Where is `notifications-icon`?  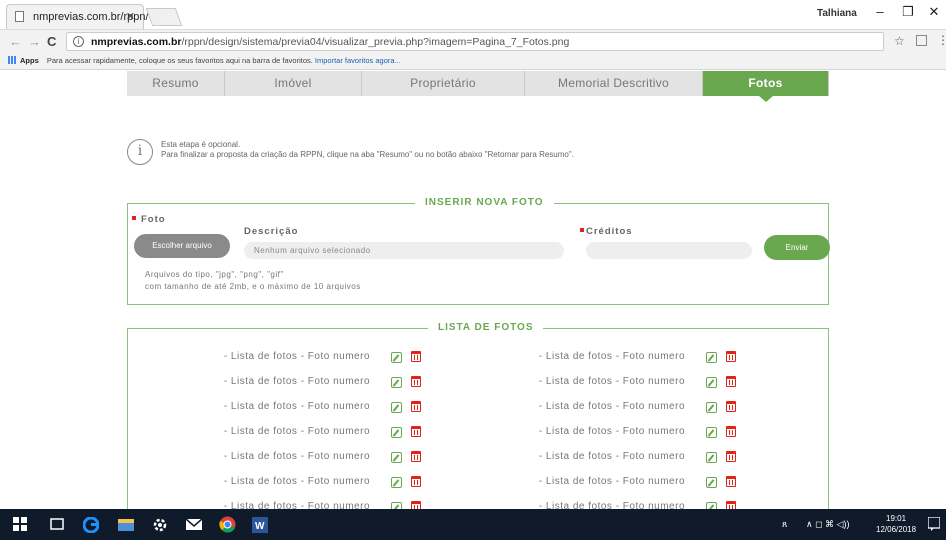
notifications-icon is located at coordinates (934, 524).